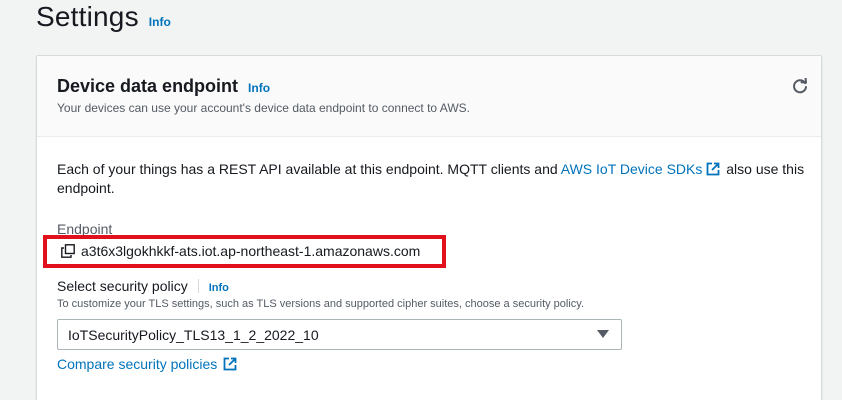 This screenshot has height=400, width=842. I want to click on security-policy-selected-value: IoTSecurityPolicy_TLS13_1_2_2022_10, so click(193, 334).